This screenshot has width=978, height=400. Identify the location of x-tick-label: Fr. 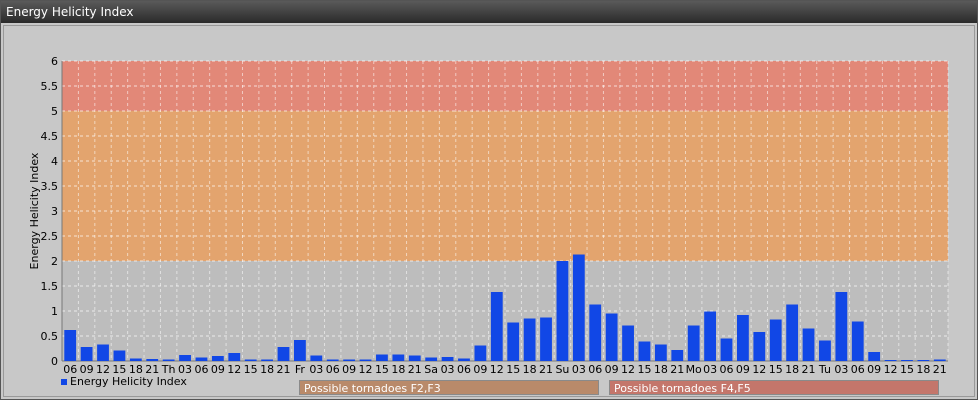
(300, 369).